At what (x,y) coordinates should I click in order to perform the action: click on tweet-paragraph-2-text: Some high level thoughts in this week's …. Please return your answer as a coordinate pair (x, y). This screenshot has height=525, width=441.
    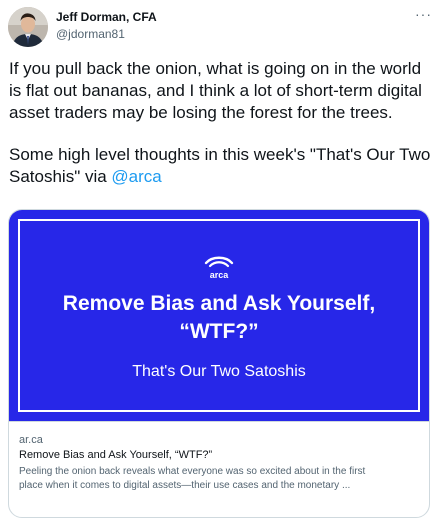
    Looking at the image, I should click on (220, 165).